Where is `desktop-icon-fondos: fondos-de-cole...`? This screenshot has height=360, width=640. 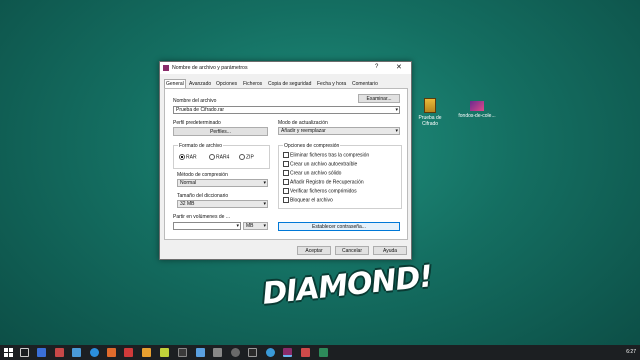 desktop-icon-fondos: fondos-de-cole... is located at coordinates (477, 108).